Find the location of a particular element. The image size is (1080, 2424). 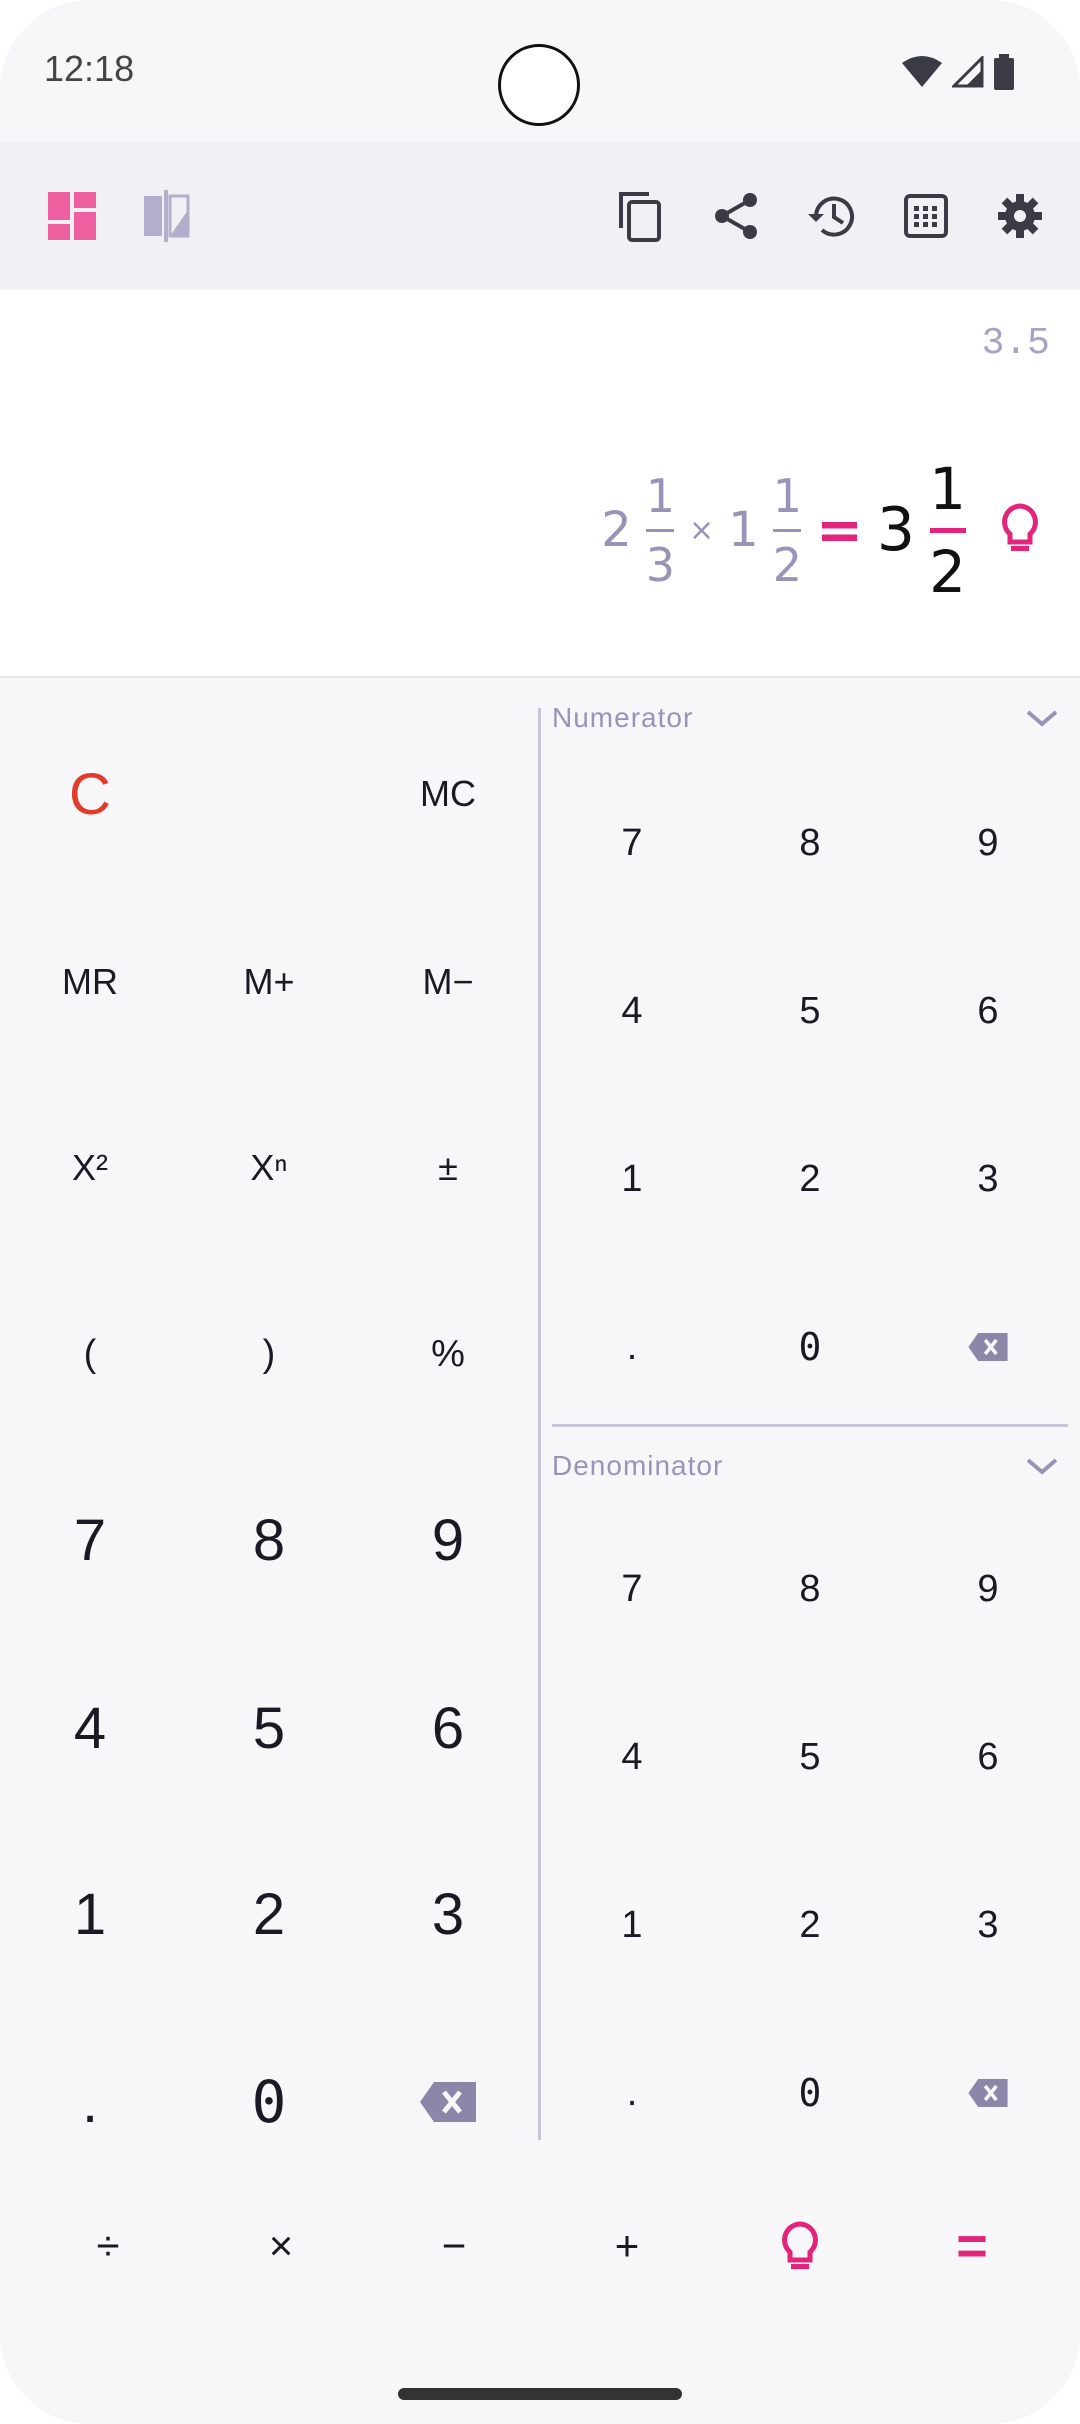

numerator-digit-2: 2 is located at coordinates (810, 1179).